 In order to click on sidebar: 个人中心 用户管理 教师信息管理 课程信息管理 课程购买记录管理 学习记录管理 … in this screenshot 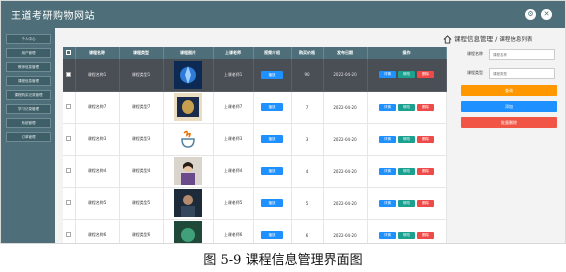, I will do `click(28, 135)`.